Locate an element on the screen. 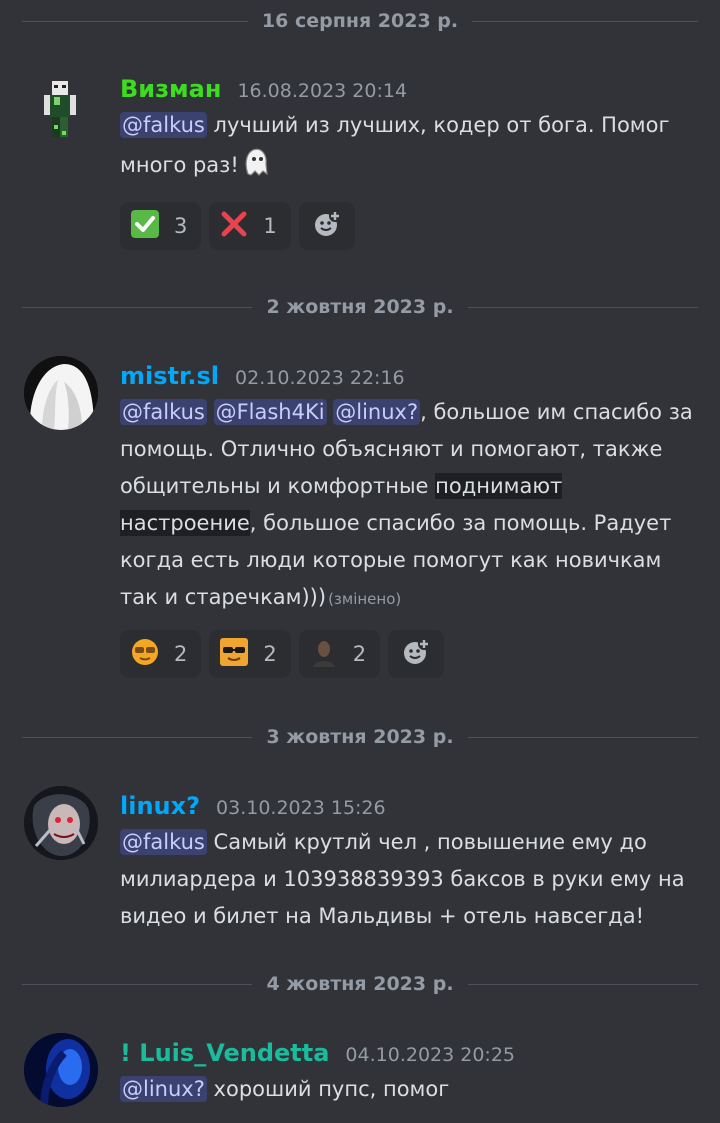 The width and height of the screenshot is (720, 1123). date-divider-label: 16 серпня 2023 р. is located at coordinates (360, 21).